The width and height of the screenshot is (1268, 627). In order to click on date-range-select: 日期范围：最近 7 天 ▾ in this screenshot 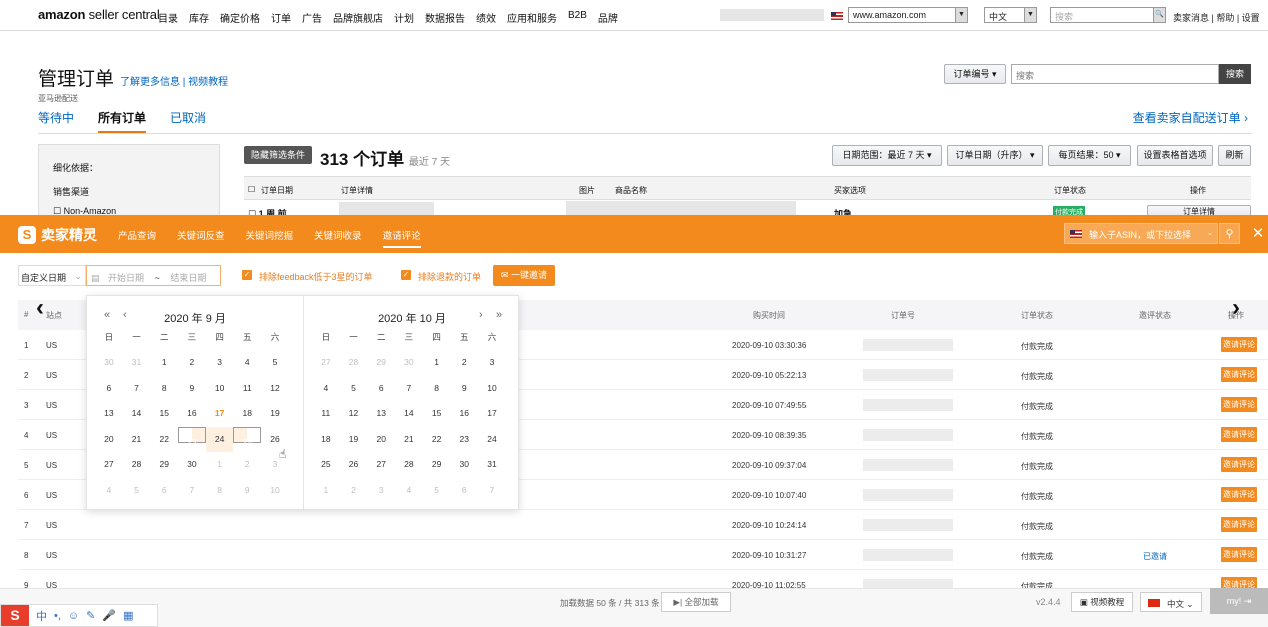, I will do `click(887, 155)`.